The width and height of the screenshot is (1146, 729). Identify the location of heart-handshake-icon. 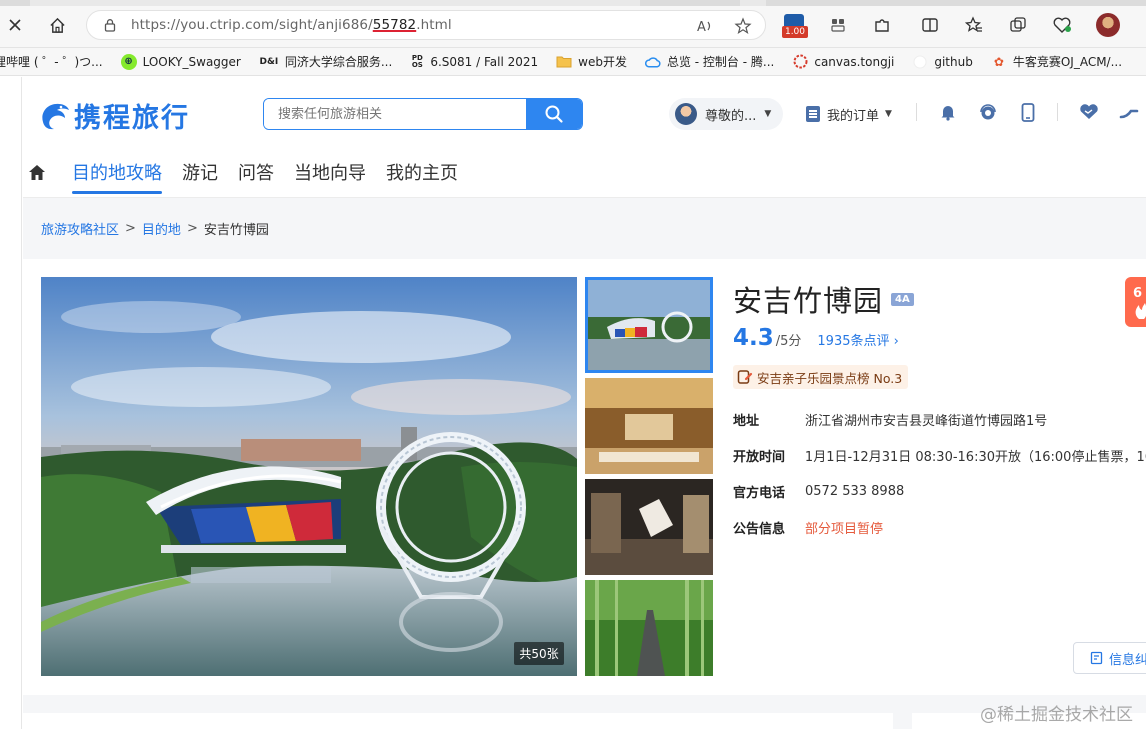
(1089, 112).